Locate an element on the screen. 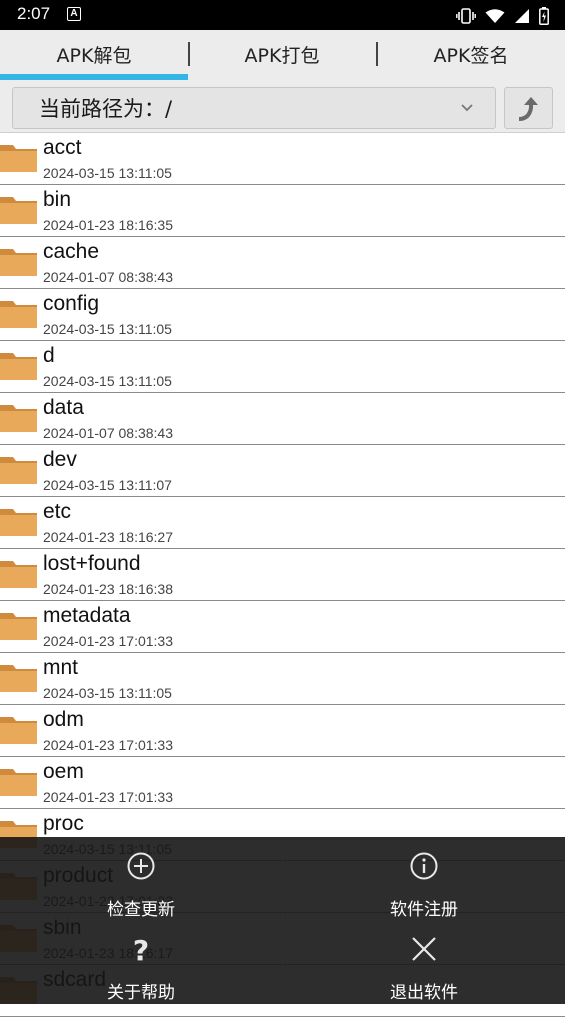 The image size is (565, 1017). check-update-label: 检查更新 is located at coordinates (141, 910).